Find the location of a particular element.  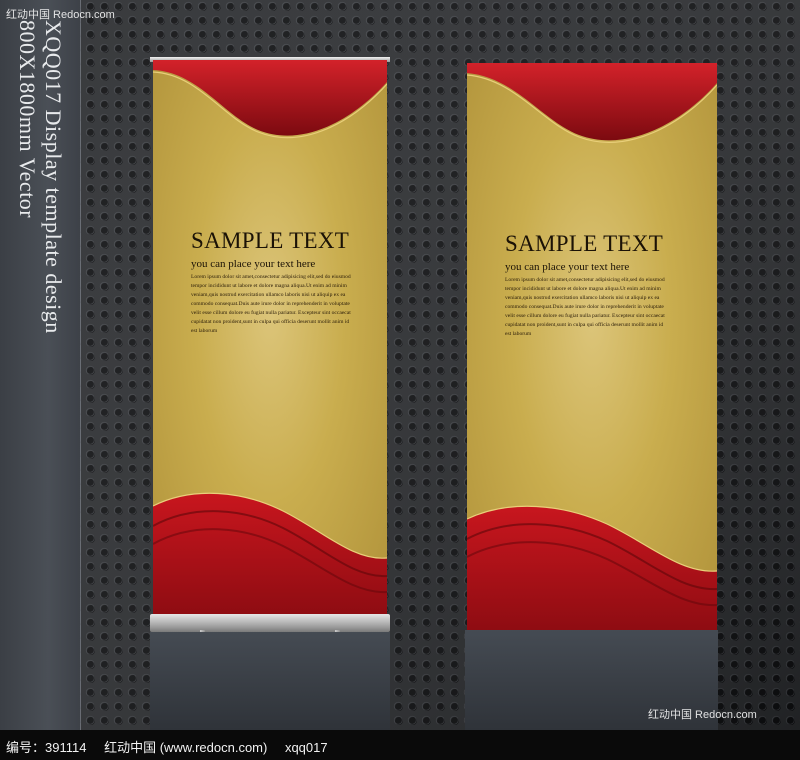

footer-info: 编号：391114 红动中国 (www.redocn.com) xqq017 is located at coordinates (174, 746).